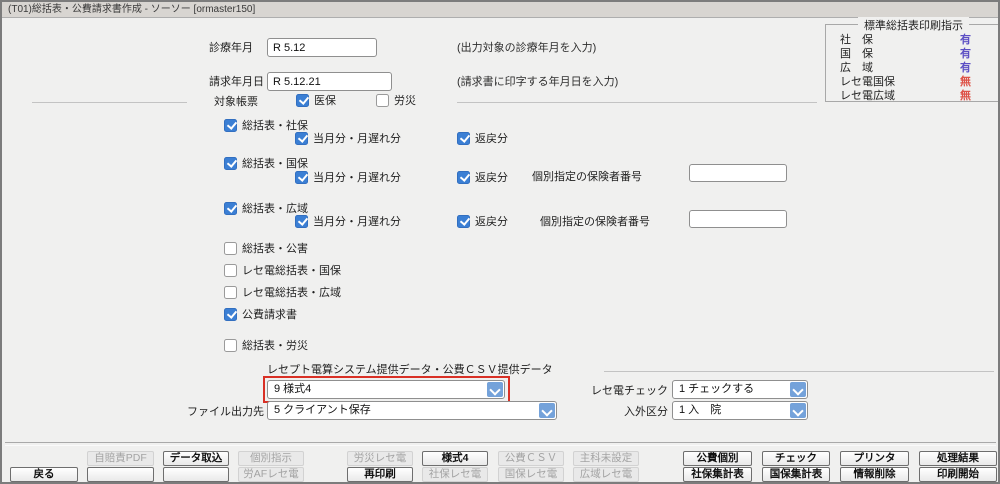  What do you see at coordinates (919, 52) in the screenshot?
I see `panel-row-kokuho: 国 保有` at bounding box center [919, 52].